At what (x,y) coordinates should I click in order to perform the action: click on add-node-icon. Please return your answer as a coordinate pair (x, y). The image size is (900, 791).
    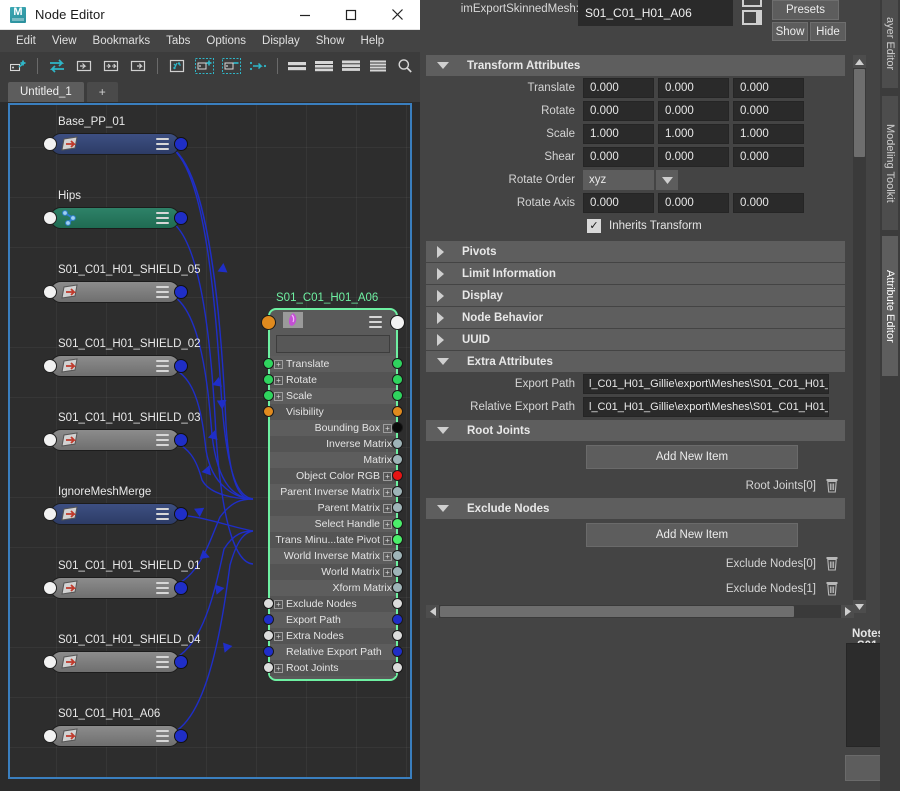
    Looking at the image, I should click on (18, 66).